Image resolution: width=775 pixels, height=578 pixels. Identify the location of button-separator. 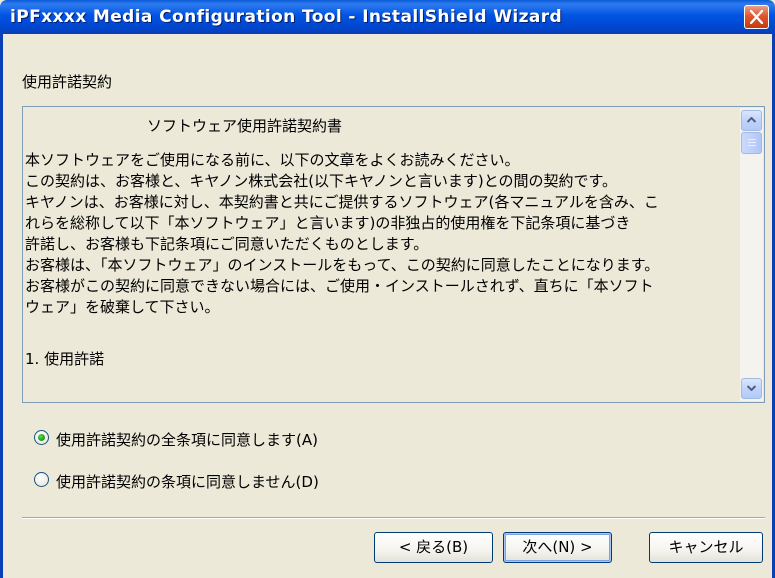
(393, 518).